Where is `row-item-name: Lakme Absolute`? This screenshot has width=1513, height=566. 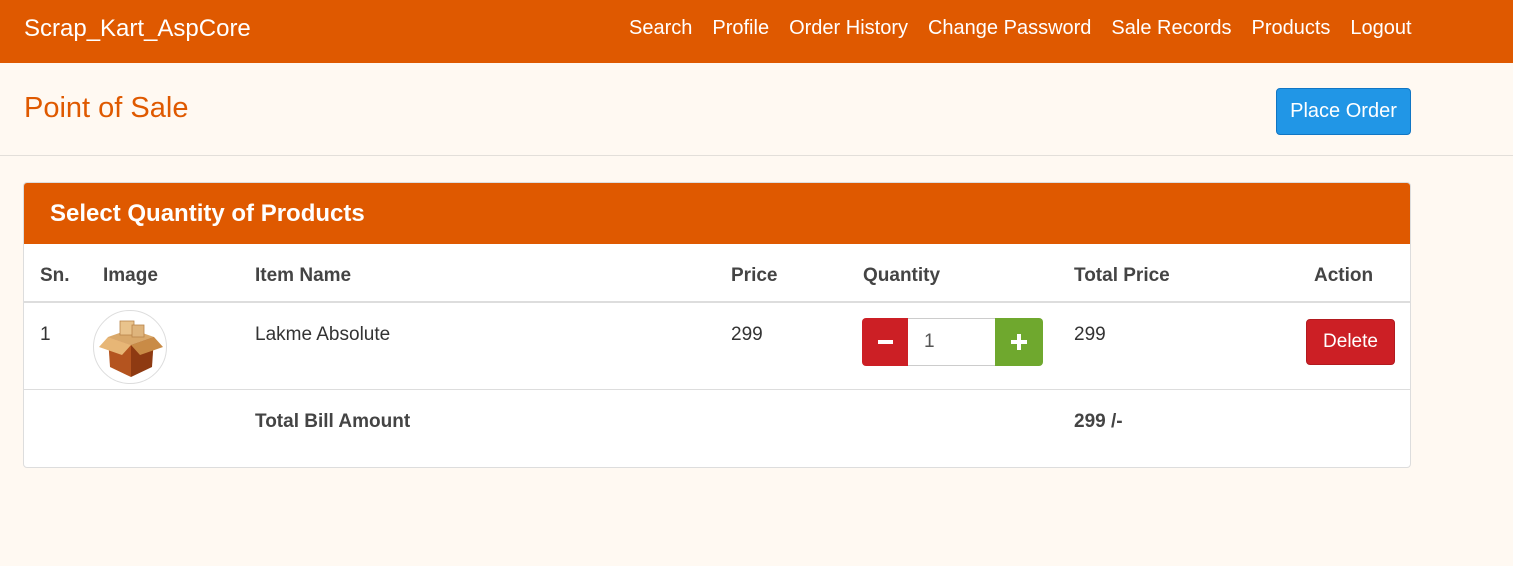
row-item-name: Lakme Absolute is located at coordinates (323, 334).